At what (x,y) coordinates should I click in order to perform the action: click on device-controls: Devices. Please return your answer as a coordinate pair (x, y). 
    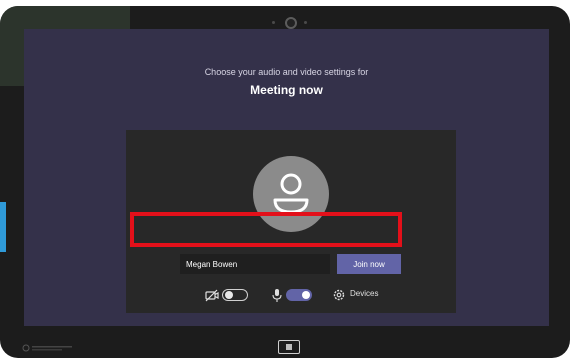
    Looking at the image, I should click on (291, 295).